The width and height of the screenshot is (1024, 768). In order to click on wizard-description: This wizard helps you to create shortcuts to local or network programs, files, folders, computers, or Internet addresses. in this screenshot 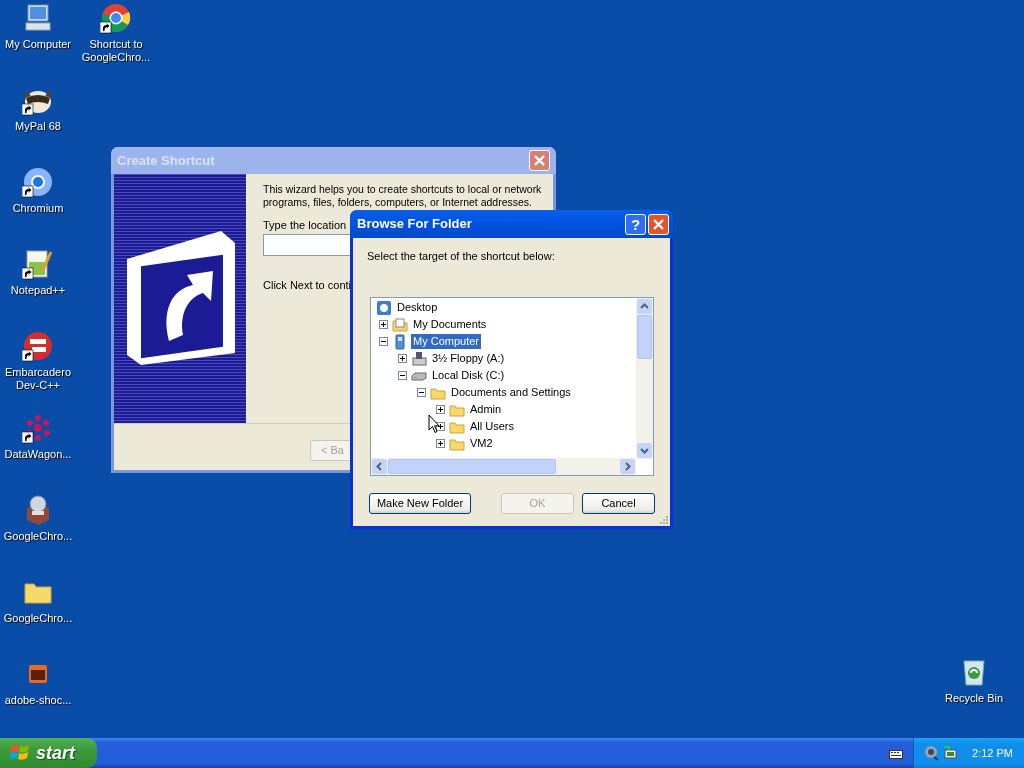, I will do `click(403, 196)`.